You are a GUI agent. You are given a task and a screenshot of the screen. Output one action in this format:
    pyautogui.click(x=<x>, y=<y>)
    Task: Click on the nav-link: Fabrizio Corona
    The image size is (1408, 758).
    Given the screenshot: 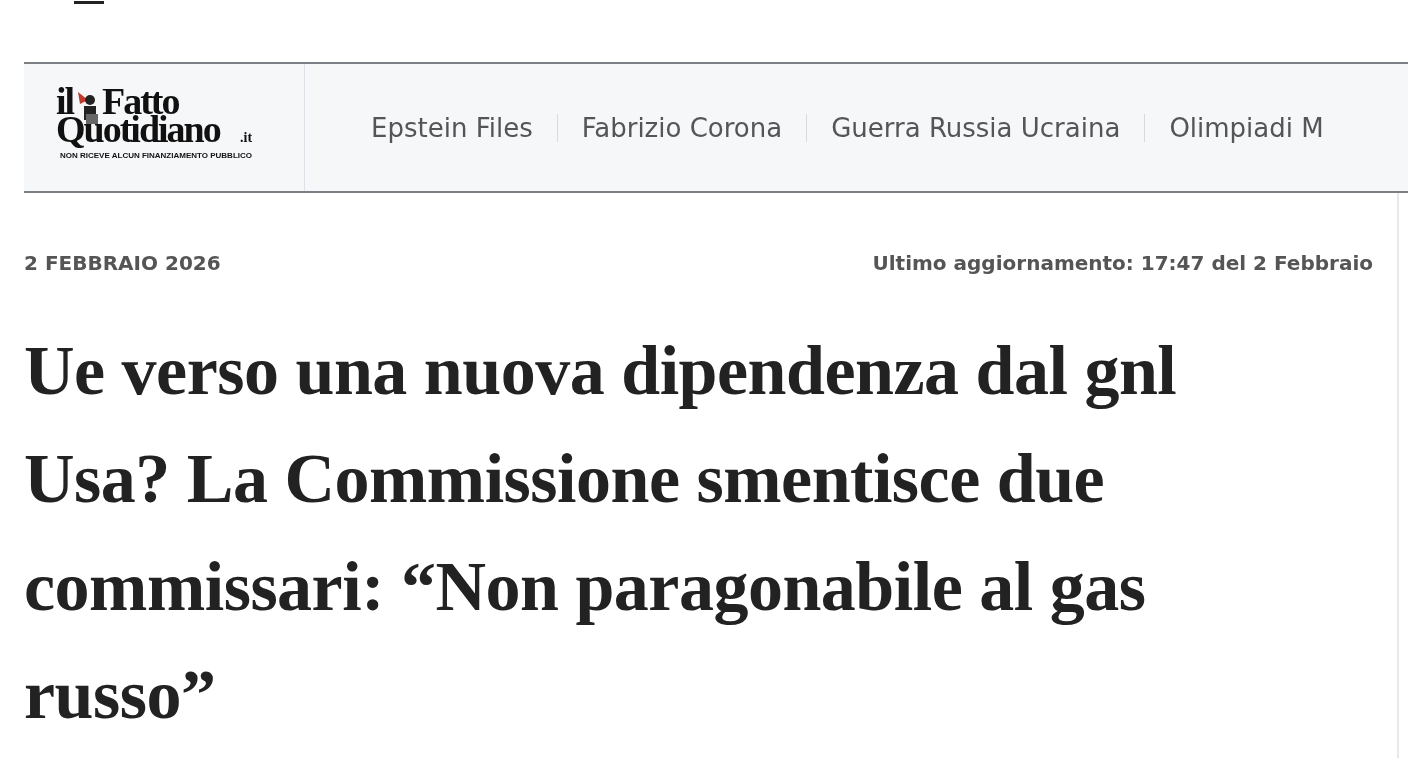 What is the action you would take?
    pyautogui.click(x=682, y=127)
    